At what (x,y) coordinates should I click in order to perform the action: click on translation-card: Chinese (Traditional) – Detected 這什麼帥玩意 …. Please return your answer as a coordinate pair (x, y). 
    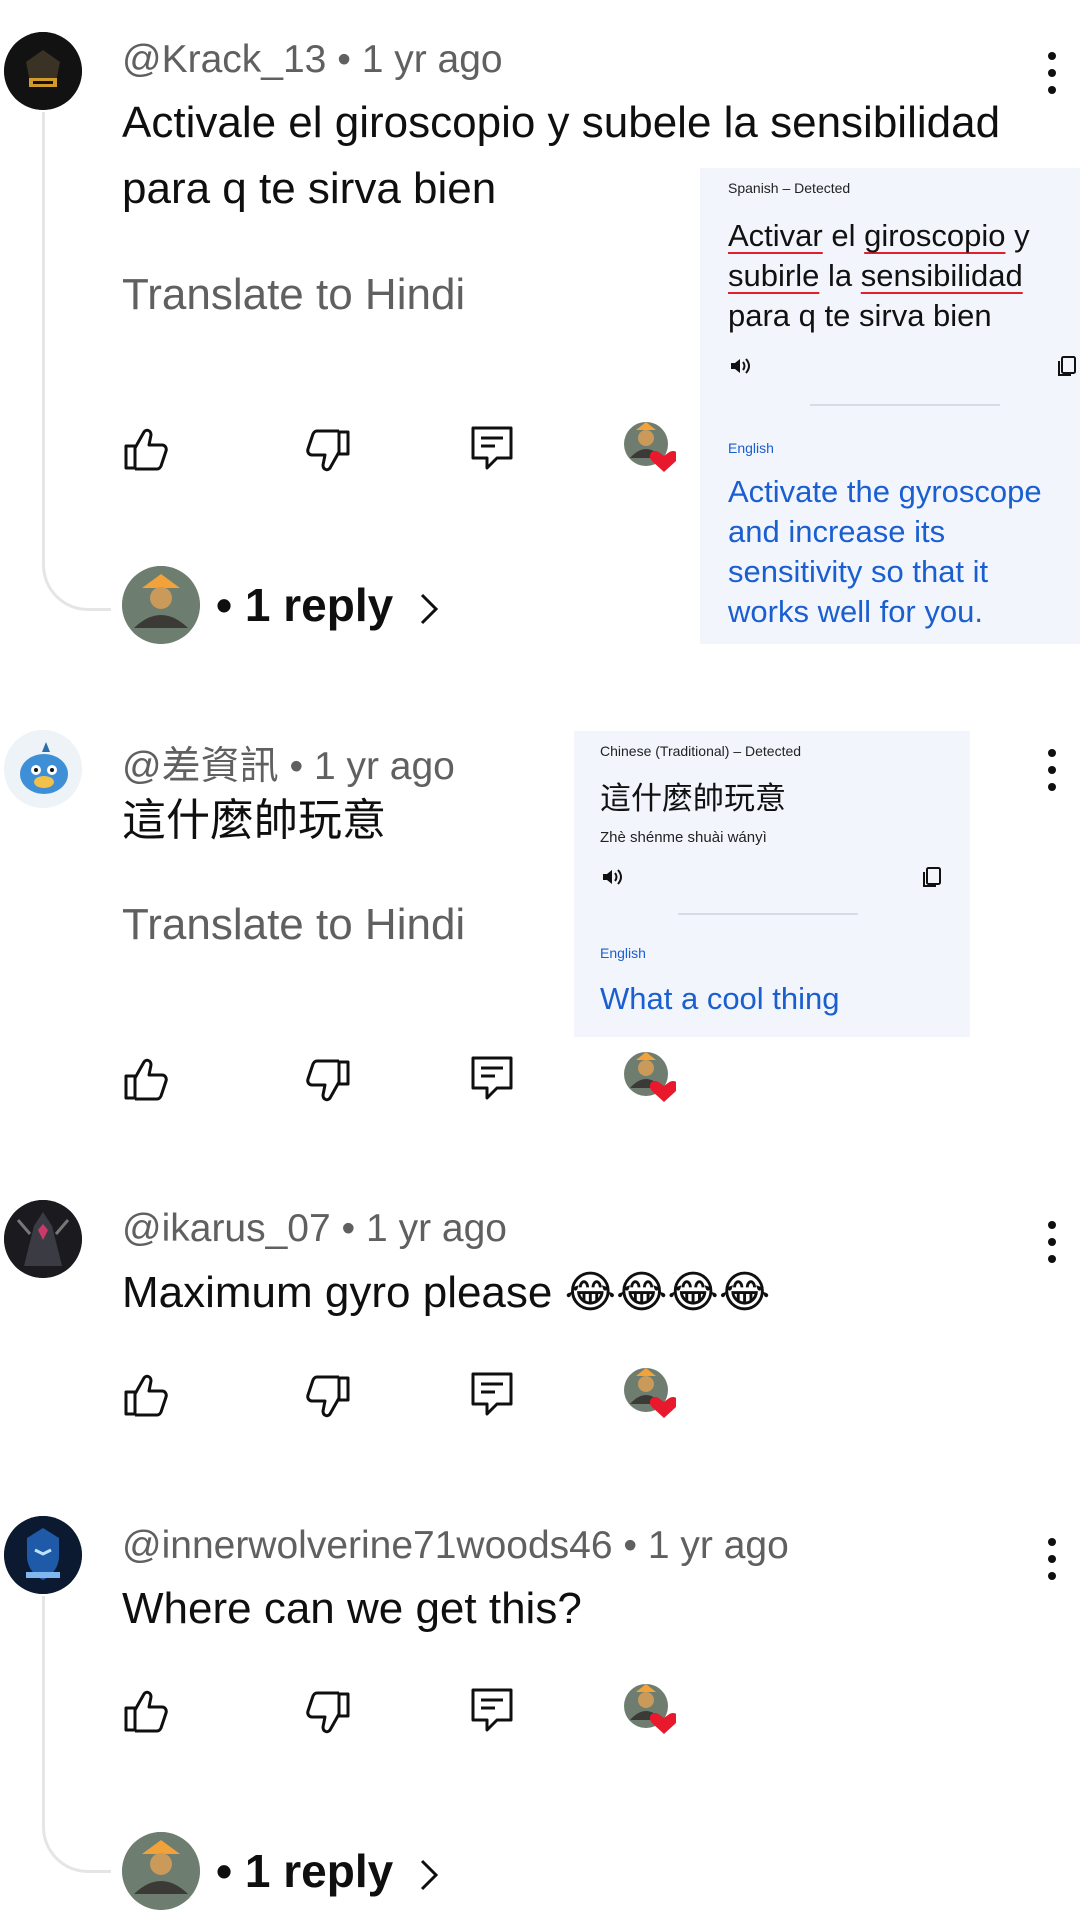
    Looking at the image, I should click on (772, 884).